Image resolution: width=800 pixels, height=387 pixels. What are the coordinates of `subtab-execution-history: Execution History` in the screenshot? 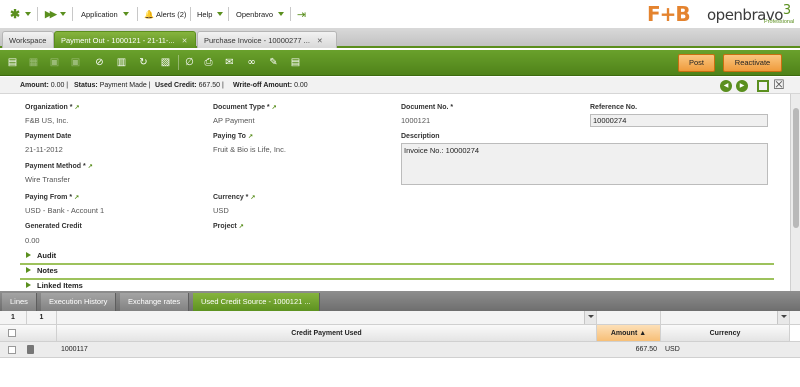 It's located at (79, 302).